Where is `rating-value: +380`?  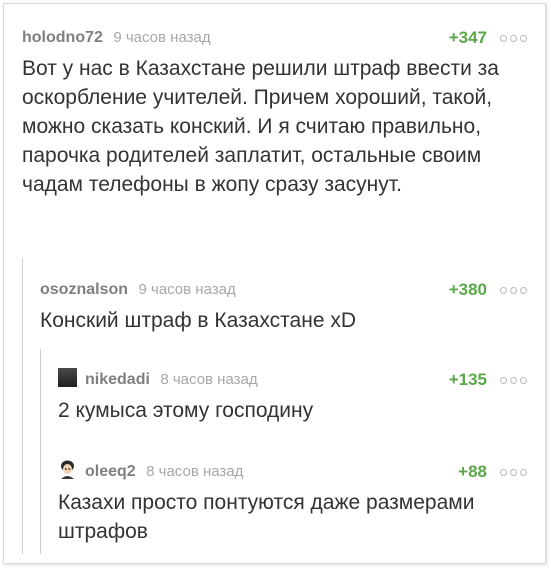
rating-value: +380 is located at coordinates (467, 289).